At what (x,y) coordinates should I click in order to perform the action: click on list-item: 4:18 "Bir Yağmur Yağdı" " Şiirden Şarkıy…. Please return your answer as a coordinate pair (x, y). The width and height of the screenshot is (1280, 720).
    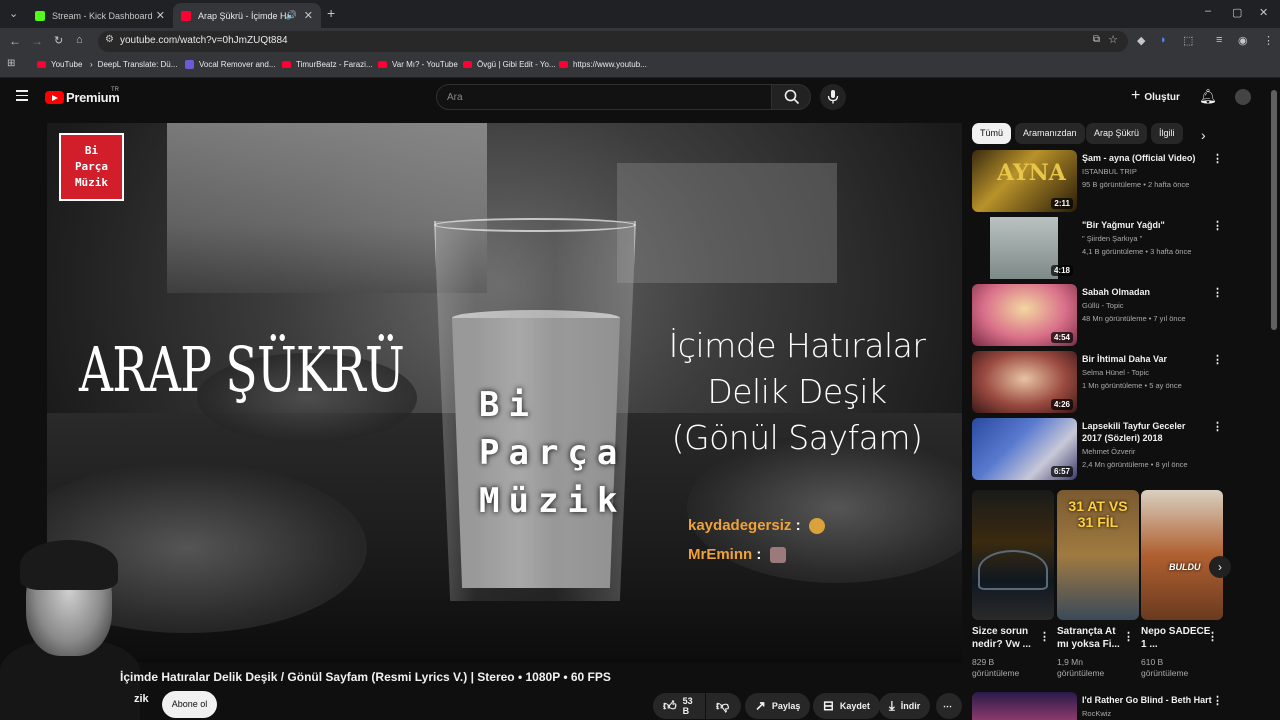
    Looking at the image, I should click on (1122, 248).